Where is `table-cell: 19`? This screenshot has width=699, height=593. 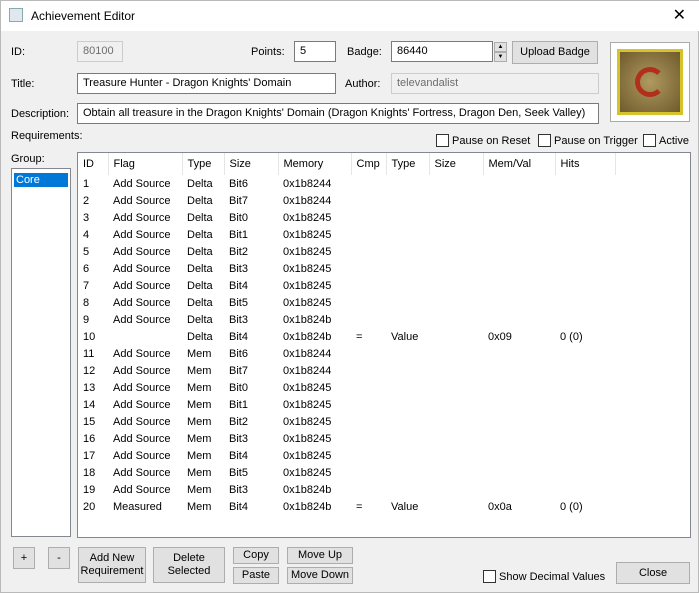 table-cell: 19 is located at coordinates (89, 489).